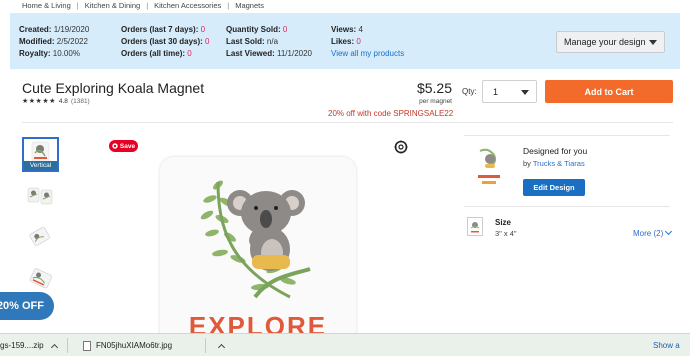 The image size is (690, 356). I want to click on thumbnail-koala-image, so click(40, 152).